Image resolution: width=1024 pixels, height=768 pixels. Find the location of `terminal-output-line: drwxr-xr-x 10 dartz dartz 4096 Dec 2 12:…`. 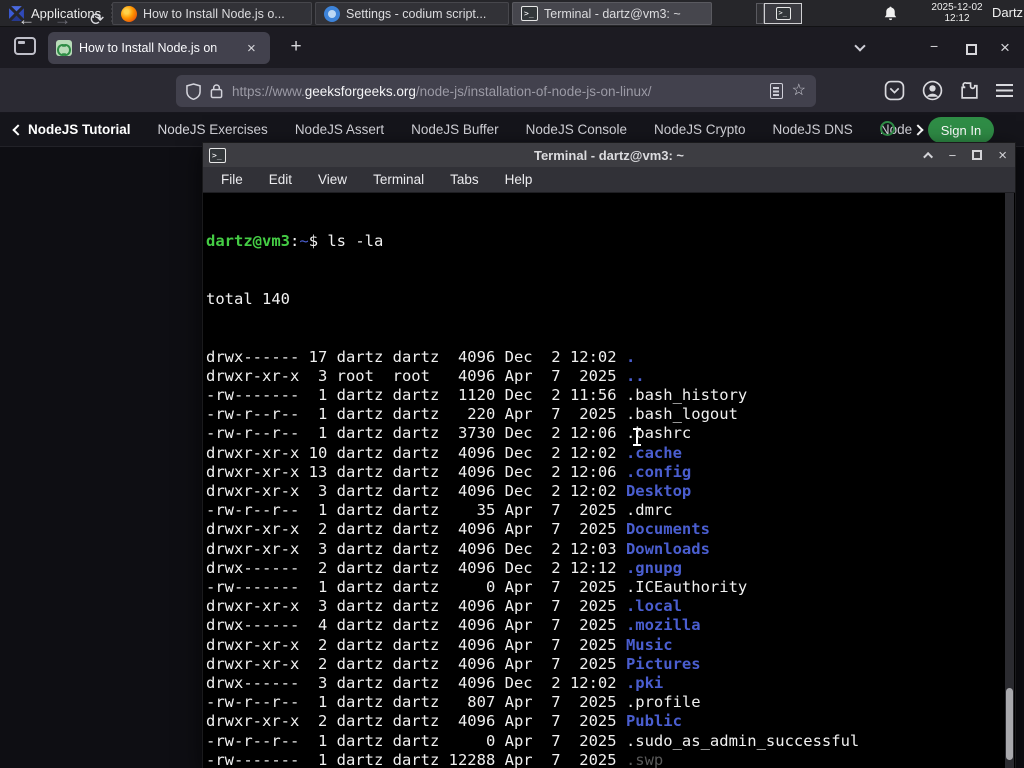

terminal-output-line: drwxr-xr-x 10 dartz dartz 4096 Dec 2 12:… is located at coordinates (444, 452).